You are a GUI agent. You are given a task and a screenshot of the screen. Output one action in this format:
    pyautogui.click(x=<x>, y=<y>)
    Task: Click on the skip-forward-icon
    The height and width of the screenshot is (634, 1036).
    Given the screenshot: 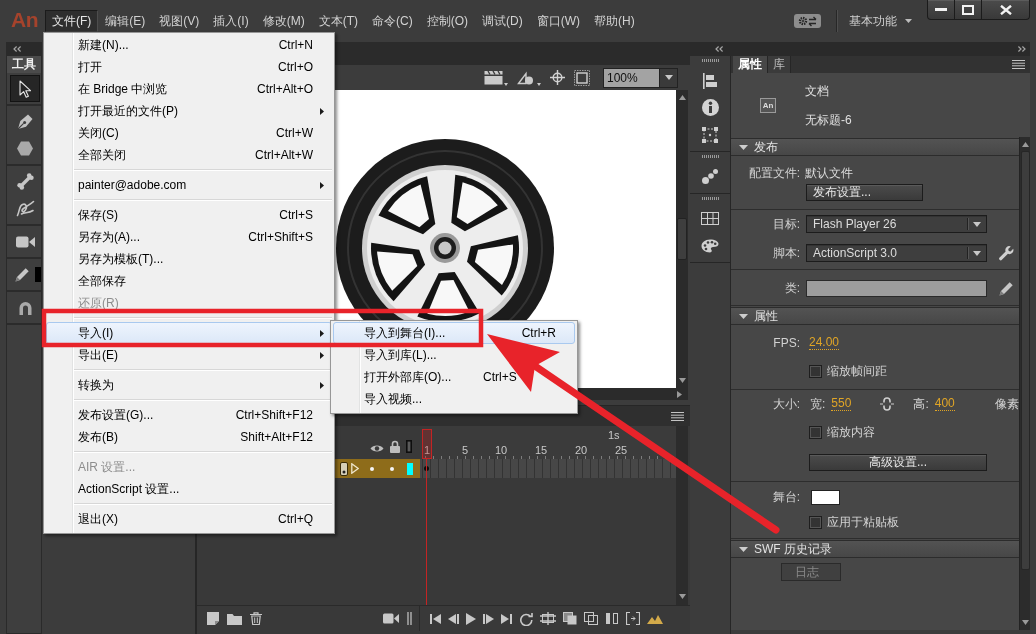 What is the action you would take?
    pyautogui.click(x=506, y=618)
    